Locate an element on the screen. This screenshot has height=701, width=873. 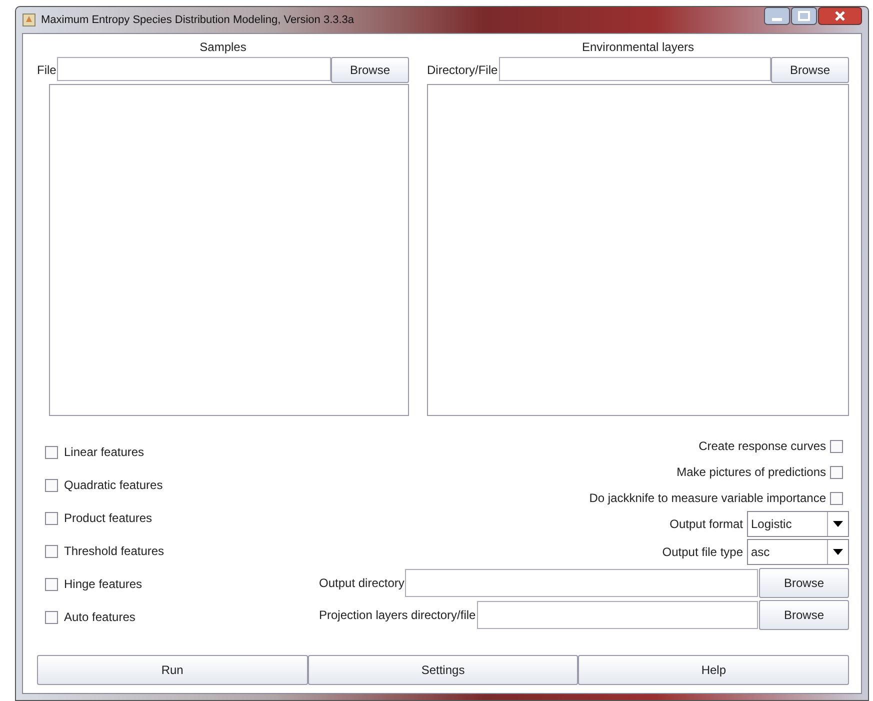
checkbox-label: Quadratic features is located at coordinates (113, 485).